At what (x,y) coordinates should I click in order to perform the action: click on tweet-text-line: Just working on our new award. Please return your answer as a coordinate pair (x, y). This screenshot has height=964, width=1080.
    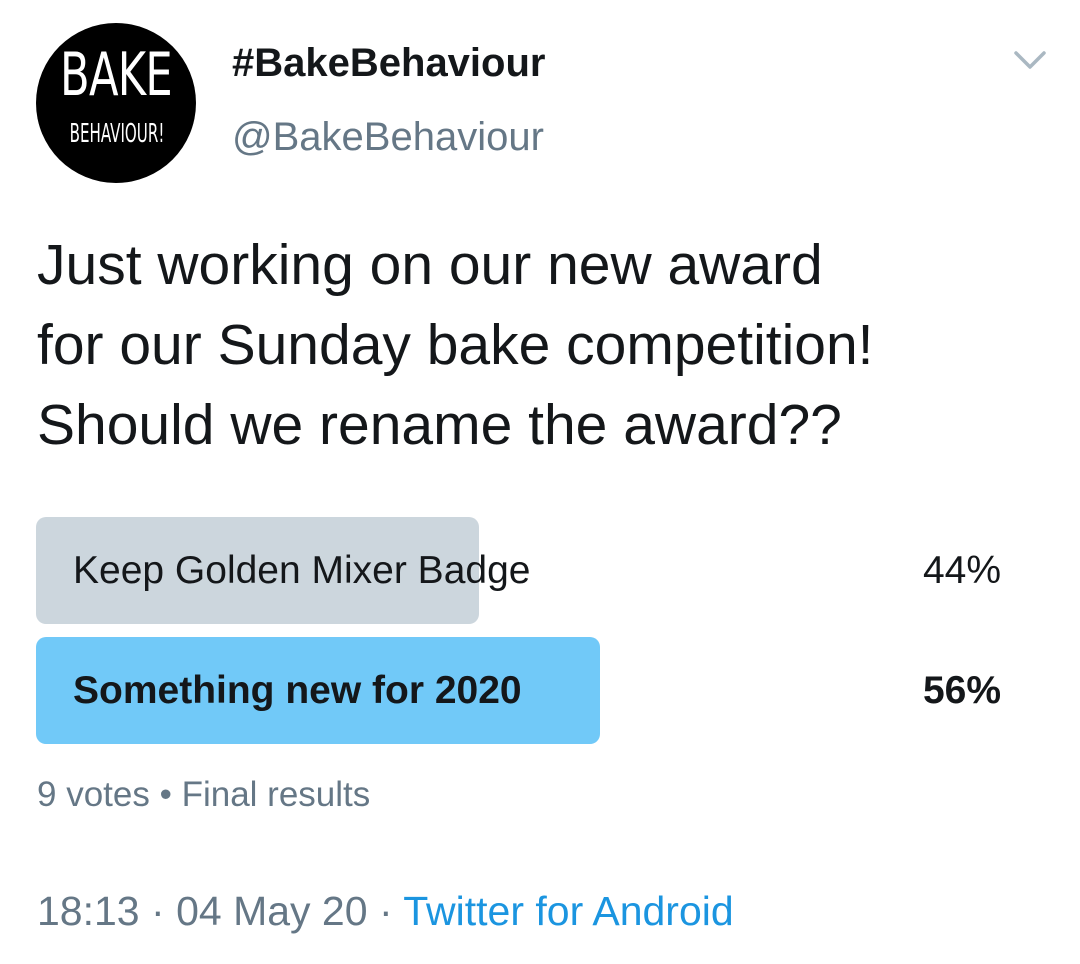
    Looking at the image, I should click on (430, 265).